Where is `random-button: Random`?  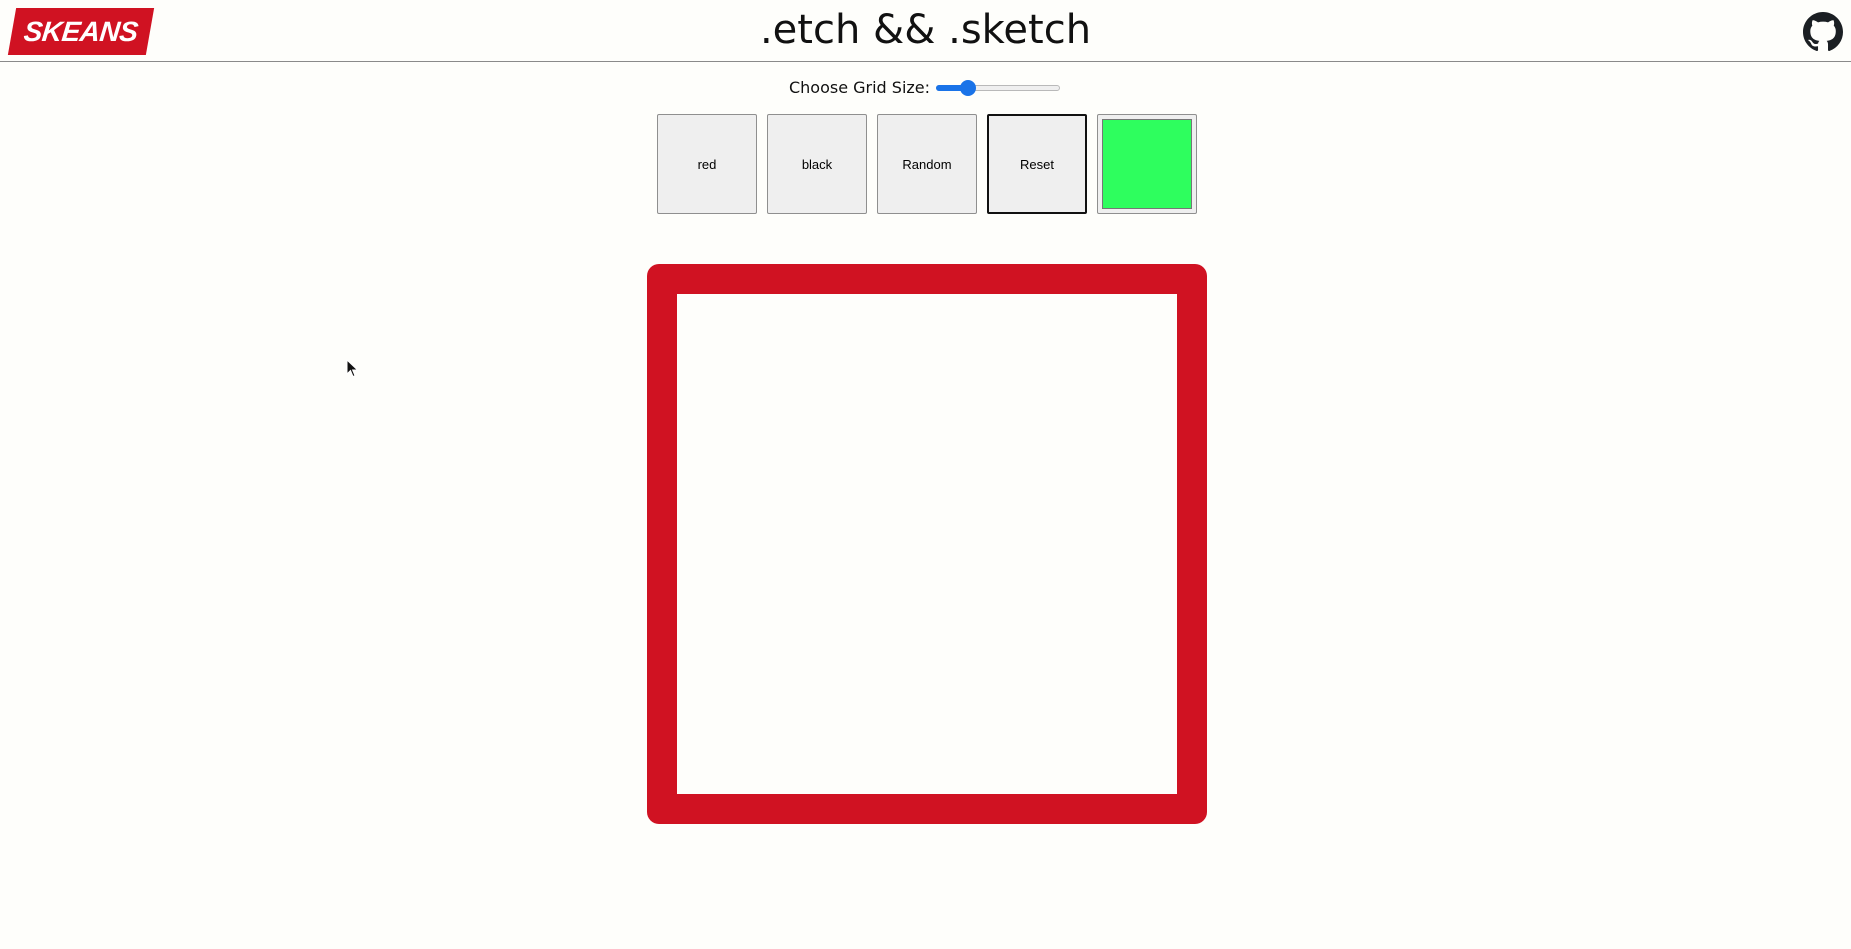
random-button: Random is located at coordinates (927, 164).